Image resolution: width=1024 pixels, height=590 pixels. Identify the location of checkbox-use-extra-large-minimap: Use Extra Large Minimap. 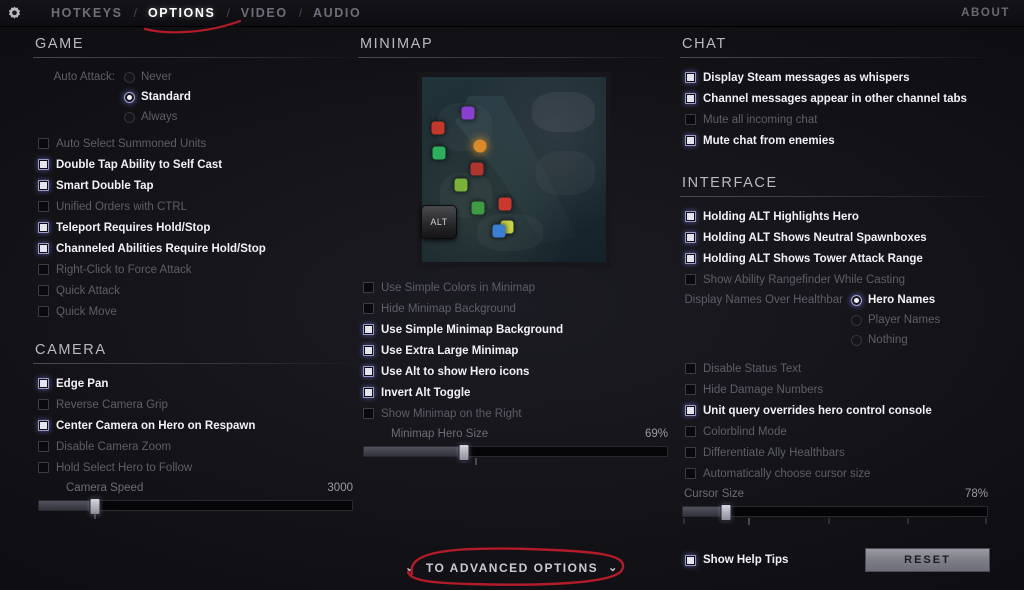
(514, 350).